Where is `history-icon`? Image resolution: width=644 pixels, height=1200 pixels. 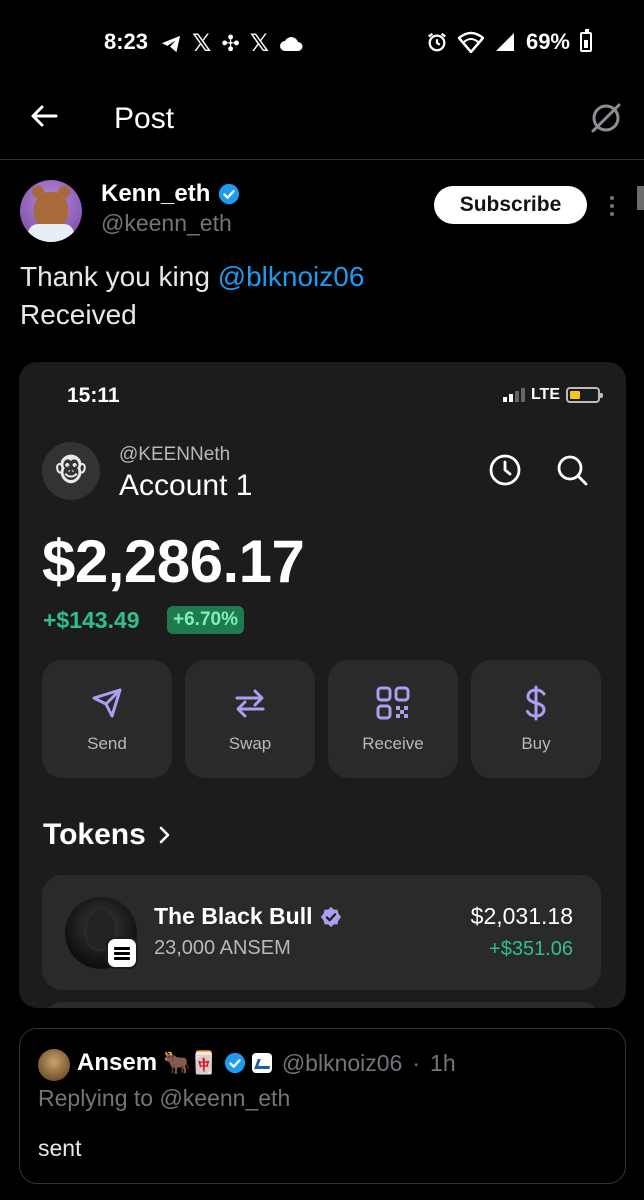
history-icon is located at coordinates (505, 470).